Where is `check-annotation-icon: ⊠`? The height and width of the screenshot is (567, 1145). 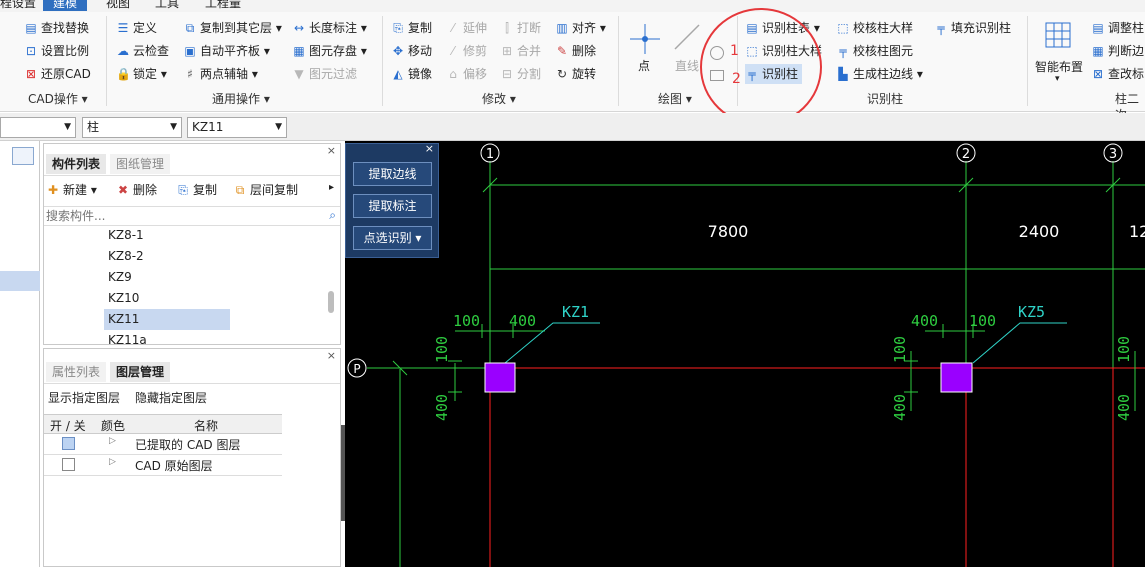
check-annotation-icon: ⊠ is located at coordinates (1098, 74).